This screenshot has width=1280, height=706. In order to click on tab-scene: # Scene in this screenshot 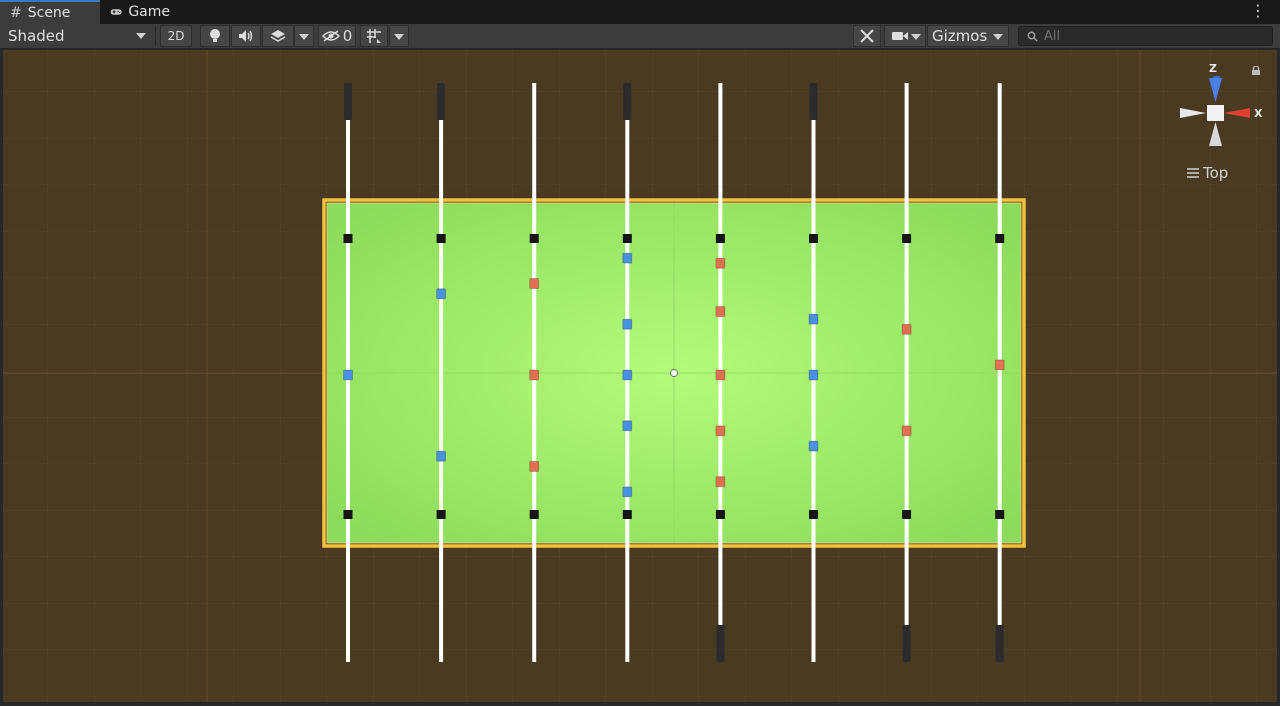, I will do `click(50, 12)`.